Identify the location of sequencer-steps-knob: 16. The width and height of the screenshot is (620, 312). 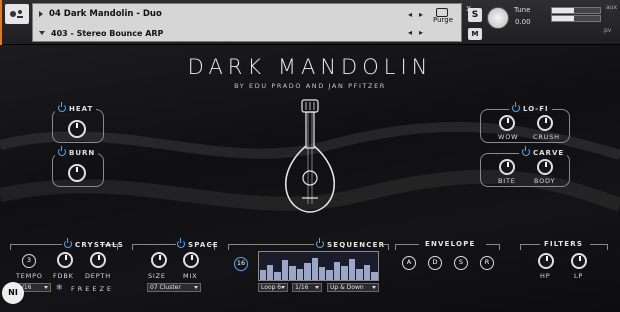
(241, 264).